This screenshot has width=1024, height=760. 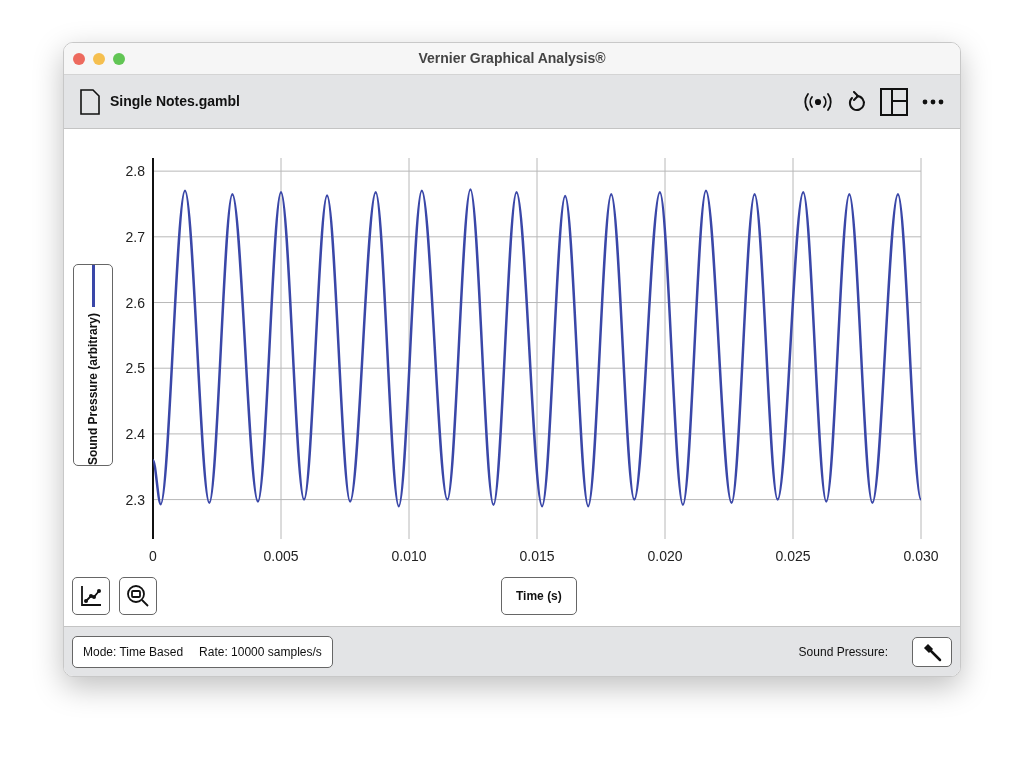 I want to click on broadcast-icon, so click(x=818, y=101).